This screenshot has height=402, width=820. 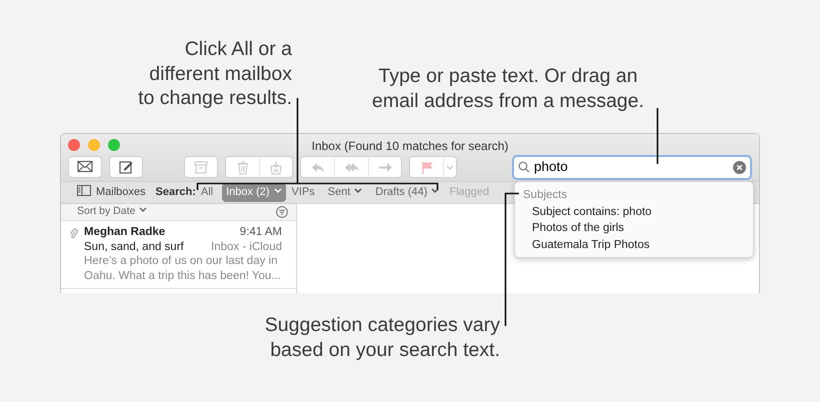 I want to click on mailbox-tab: All, so click(x=207, y=192).